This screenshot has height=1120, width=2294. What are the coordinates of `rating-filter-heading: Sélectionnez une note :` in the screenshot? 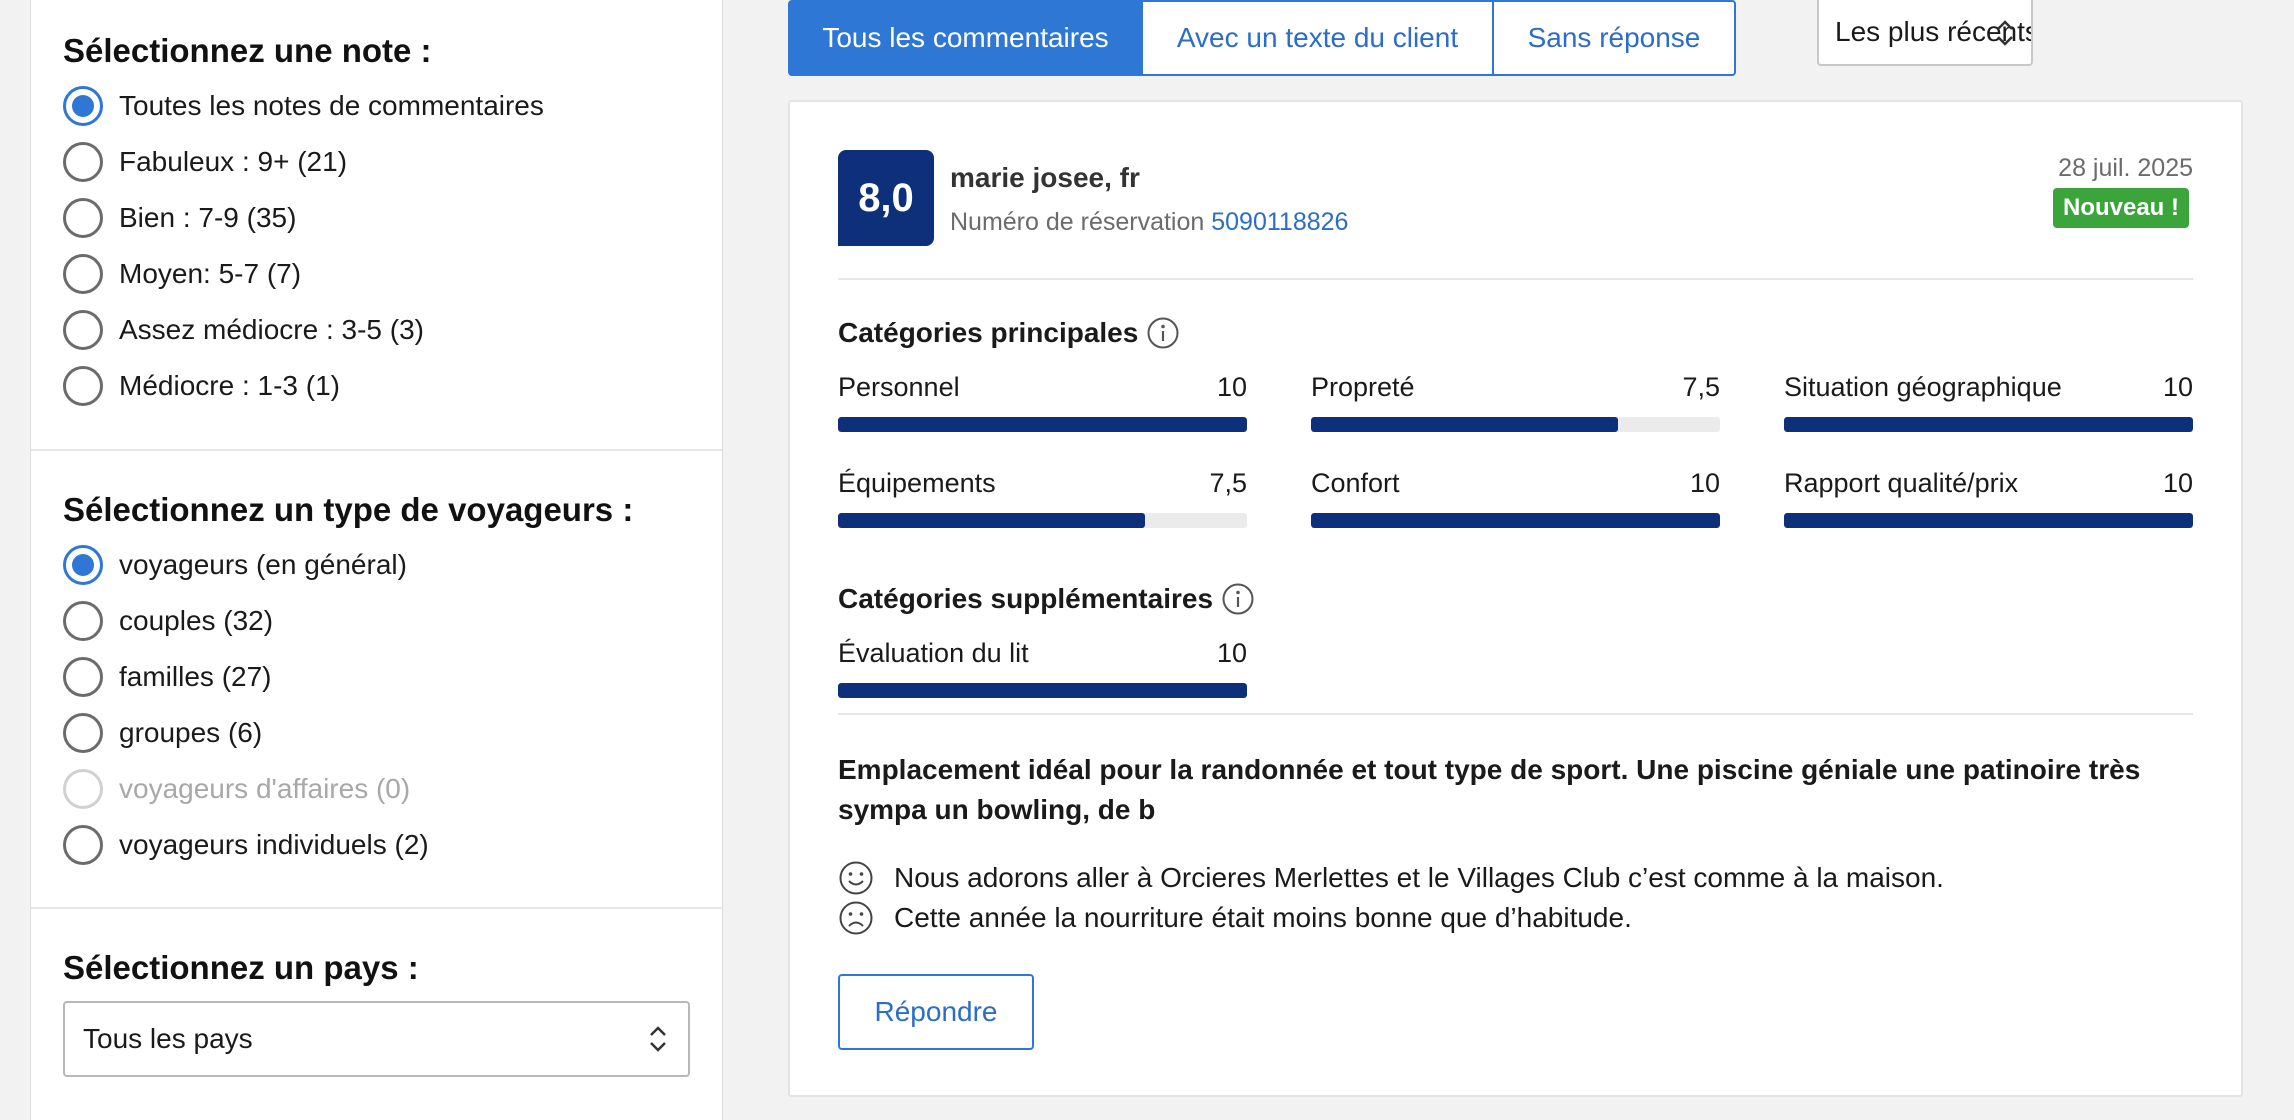 It's located at (247, 50).